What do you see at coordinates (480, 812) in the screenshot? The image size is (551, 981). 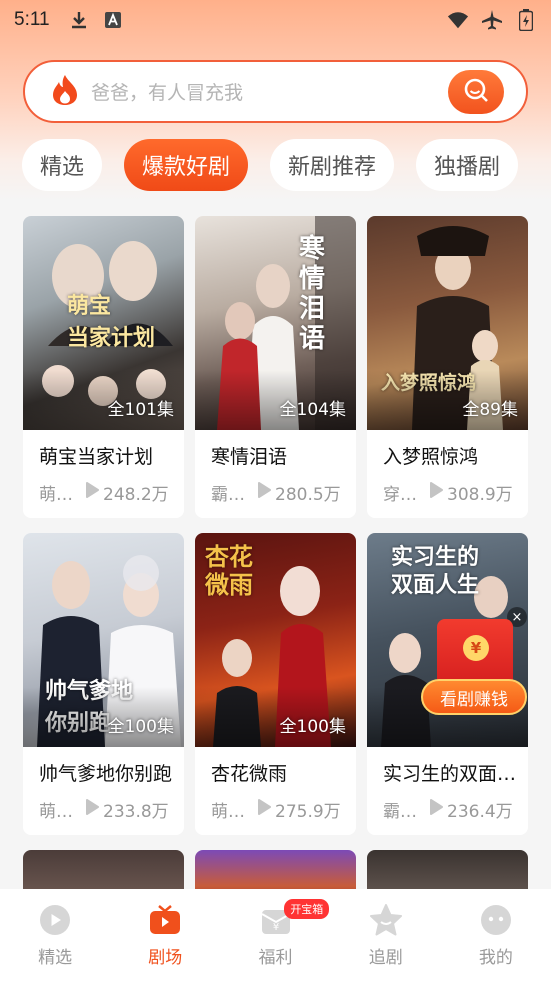 I see `view-count: 236.4万` at bounding box center [480, 812].